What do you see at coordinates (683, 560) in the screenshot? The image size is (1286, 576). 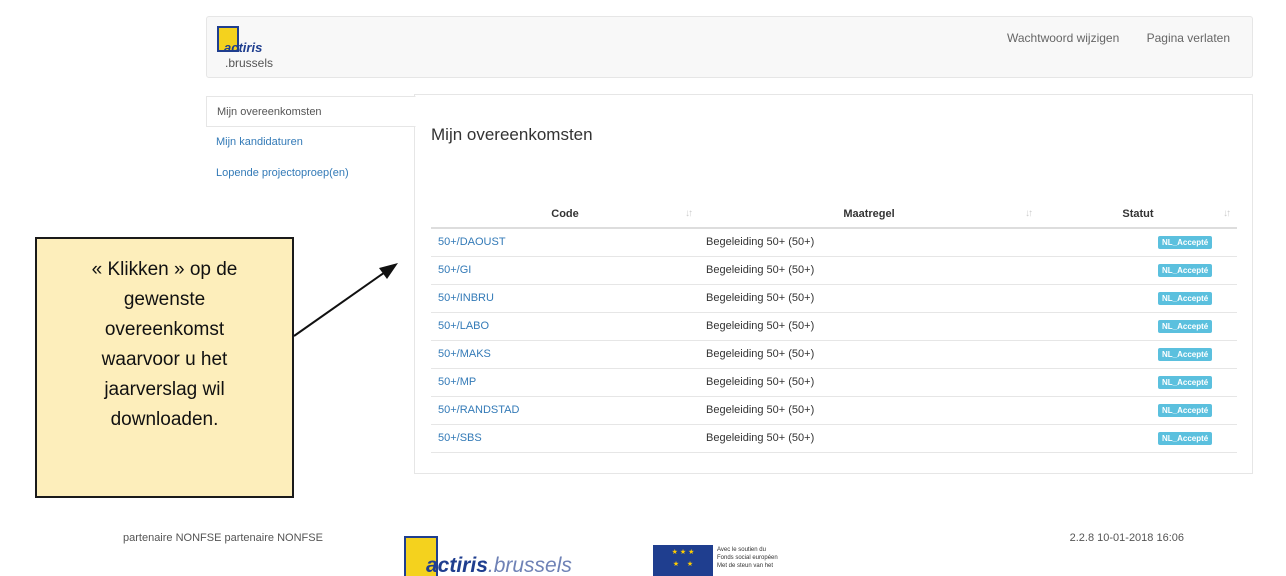 I see `eu-flag-icon: ★ ★ ★ ★ ★` at bounding box center [683, 560].